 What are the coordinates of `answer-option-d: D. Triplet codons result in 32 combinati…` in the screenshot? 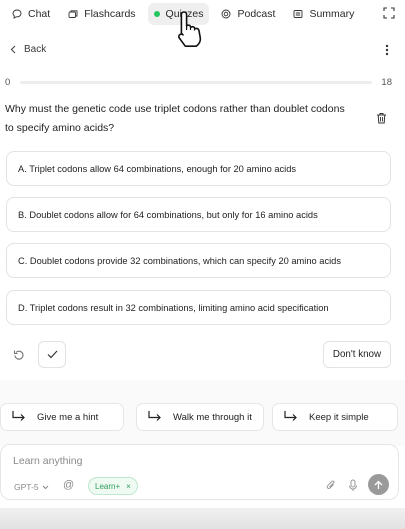 It's located at (198, 307).